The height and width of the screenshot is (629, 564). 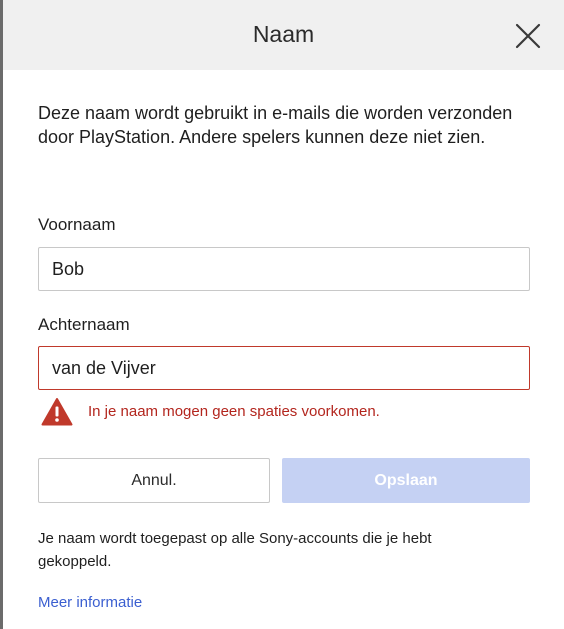 What do you see at coordinates (90, 602) in the screenshot?
I see `more-info-link: Meer informatie` at bounding box center [90, 602].